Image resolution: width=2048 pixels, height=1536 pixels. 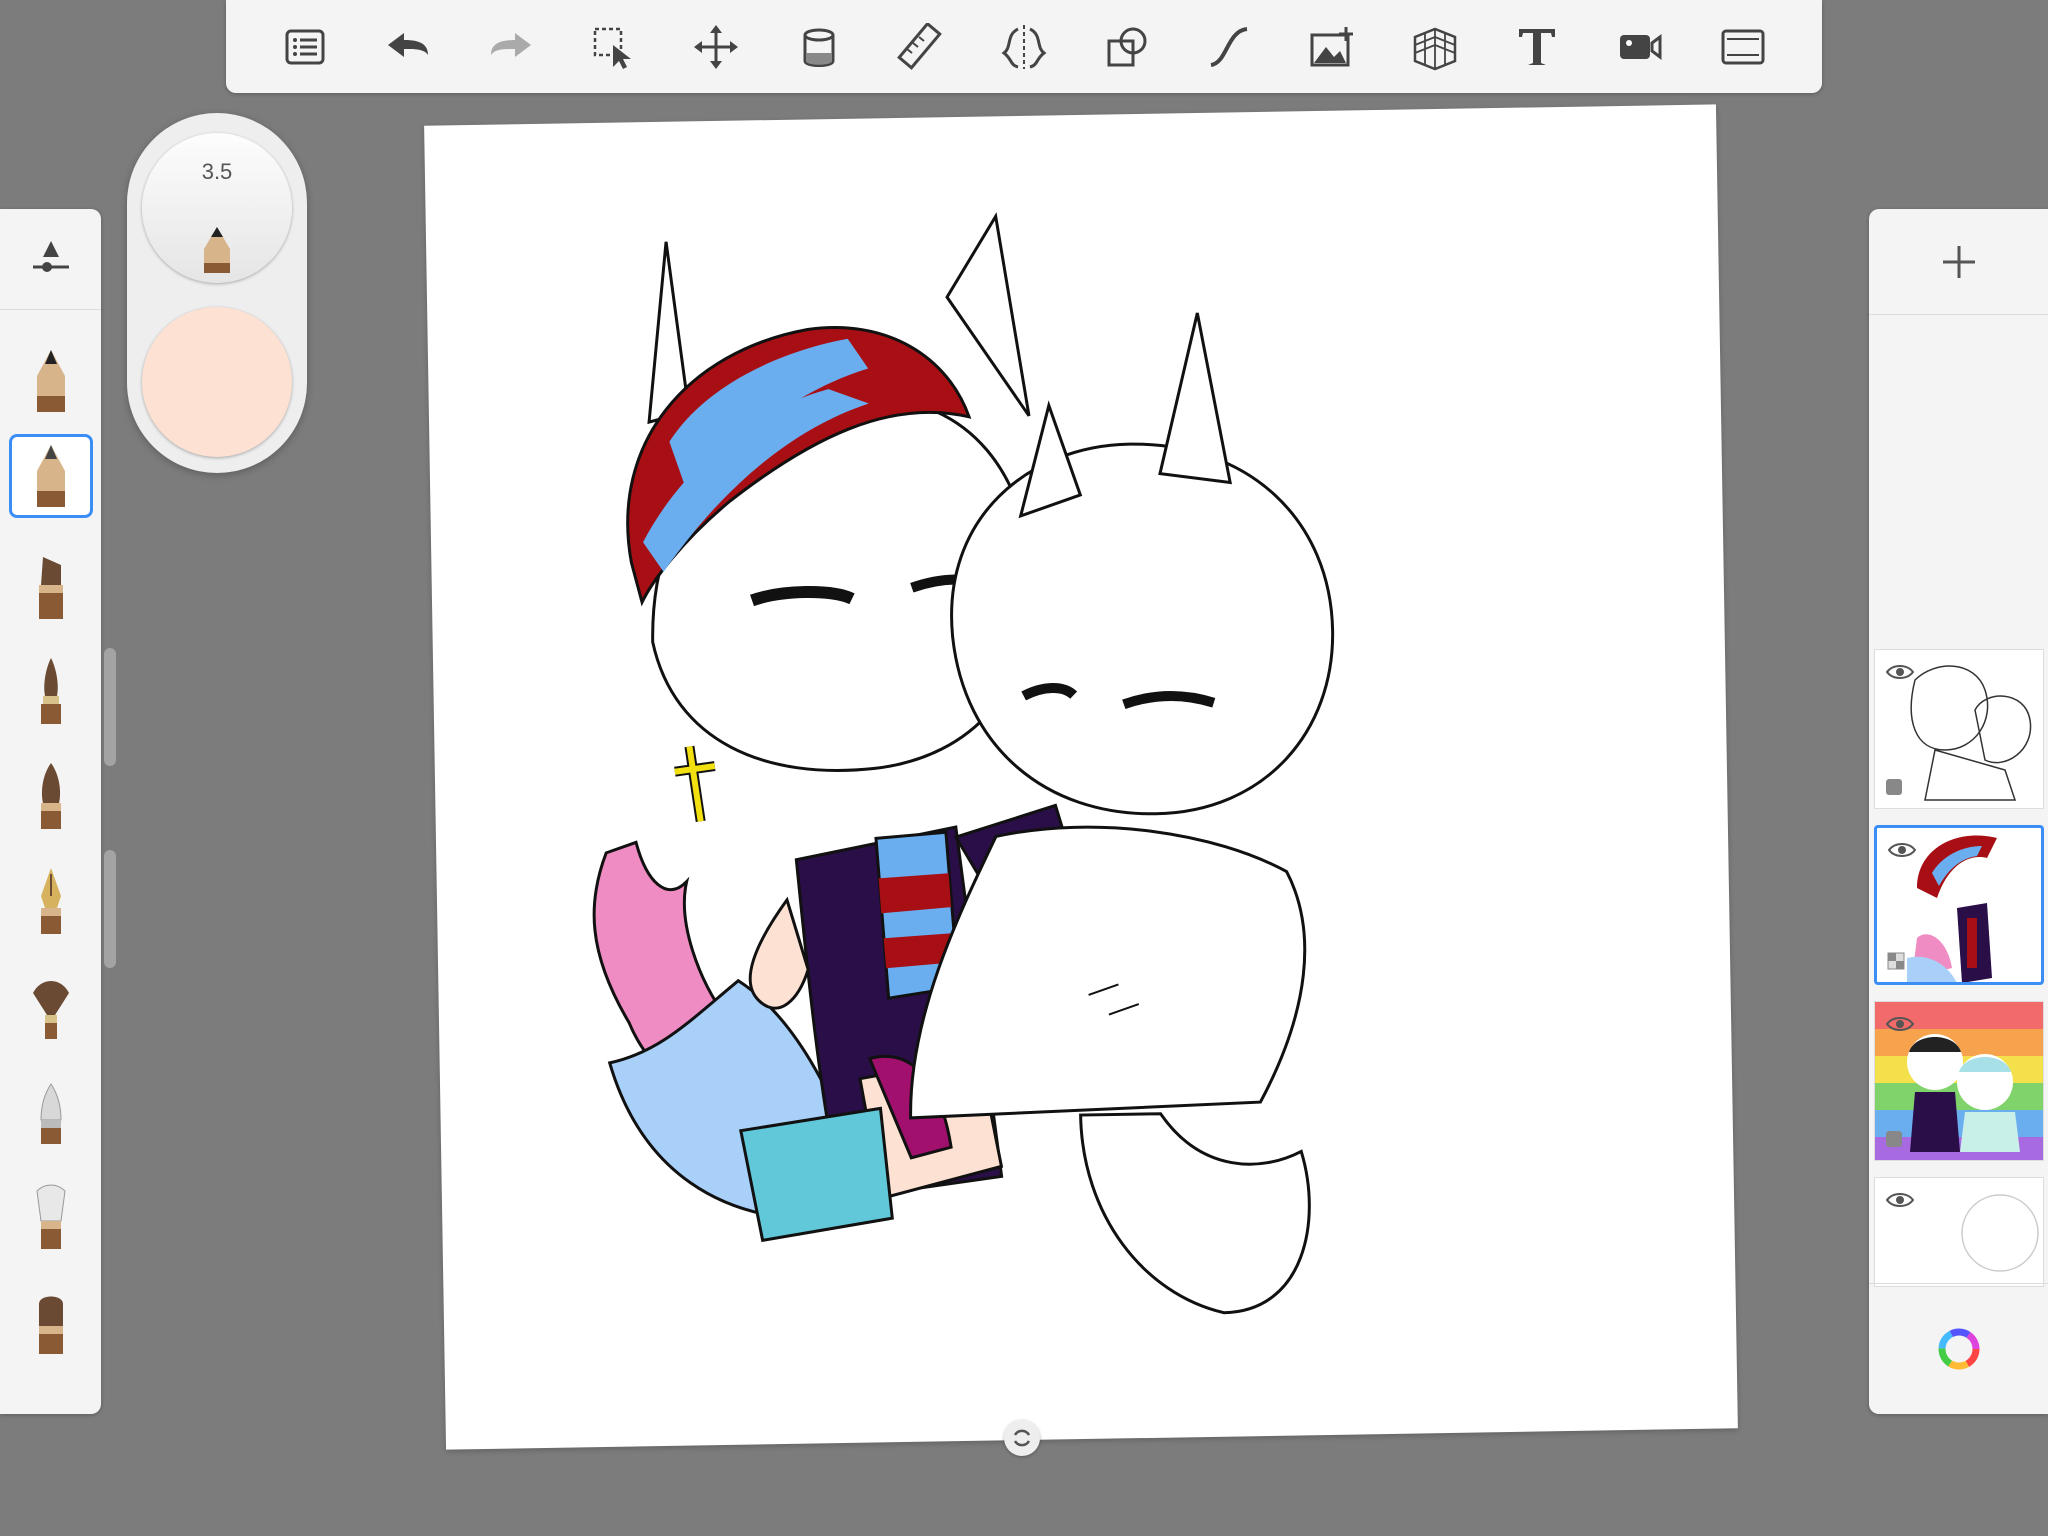 What do you see at coordinates (217, 171) in the screenshot?
I see `brush-size-value: 3.5` at bounding box center [217, 171].